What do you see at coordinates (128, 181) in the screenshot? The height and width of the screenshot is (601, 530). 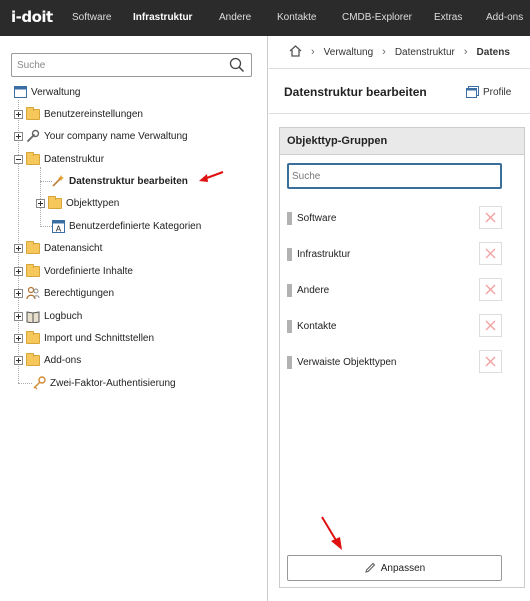 I see `tree-label: Datenstruktur bearbeiten` at bounding box center [128, 181].